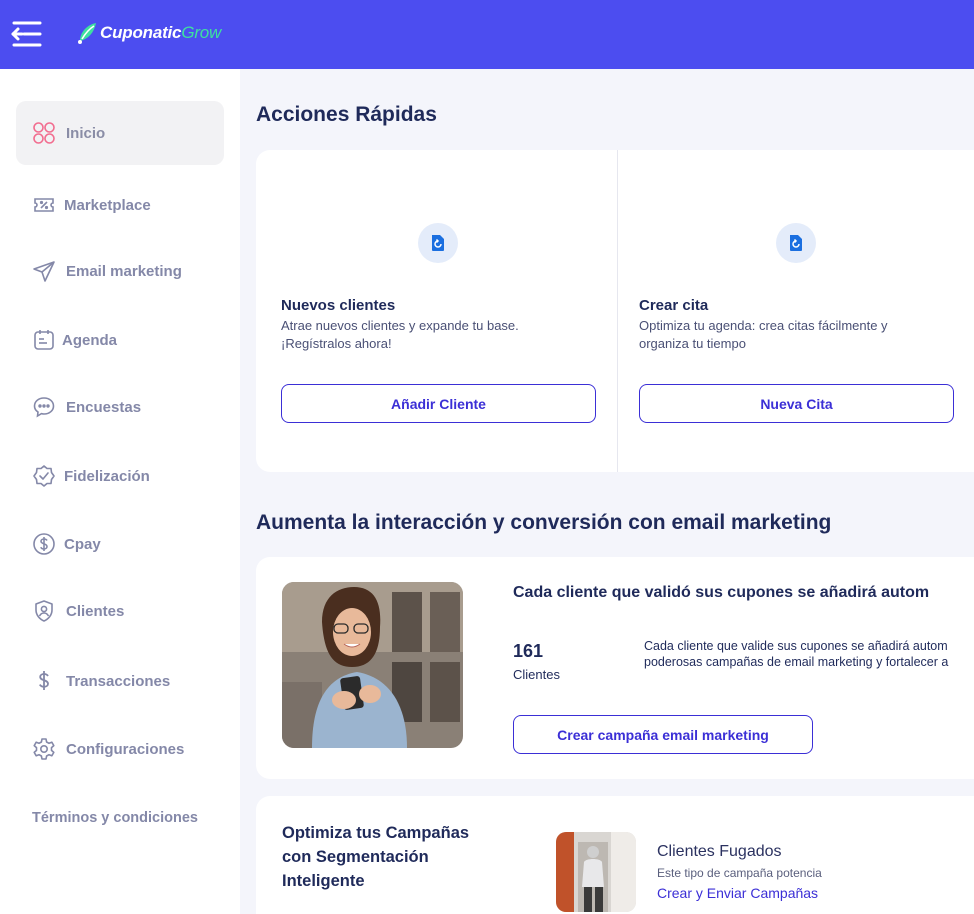  I want to click on chat-bubble-icon, so click(44, 407).